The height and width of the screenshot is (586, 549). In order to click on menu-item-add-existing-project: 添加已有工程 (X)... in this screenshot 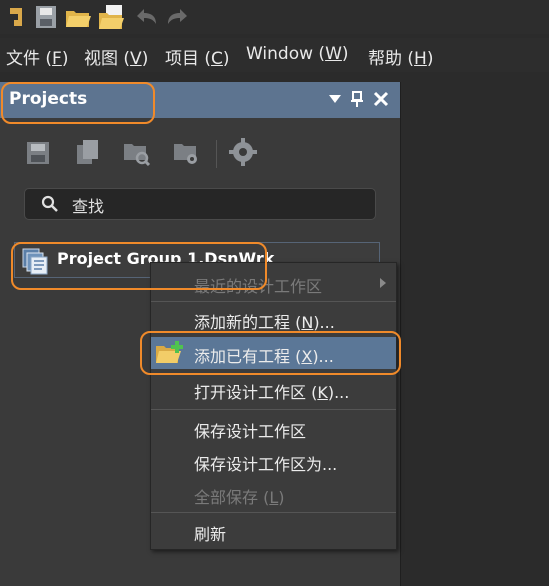, I will do `click(273, 353)`.